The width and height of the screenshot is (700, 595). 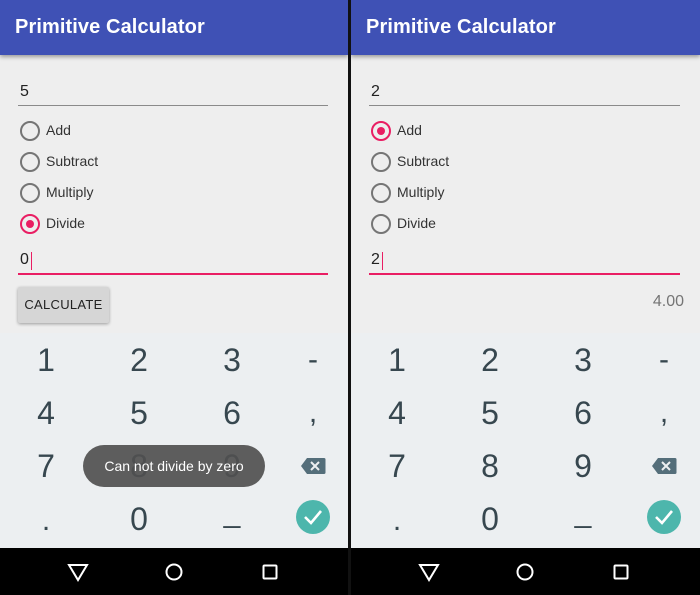 What do you see at coordinates (375, 259) in the screenshot?
I see `second-operand-value: 2` at bounding box center [375, 259].